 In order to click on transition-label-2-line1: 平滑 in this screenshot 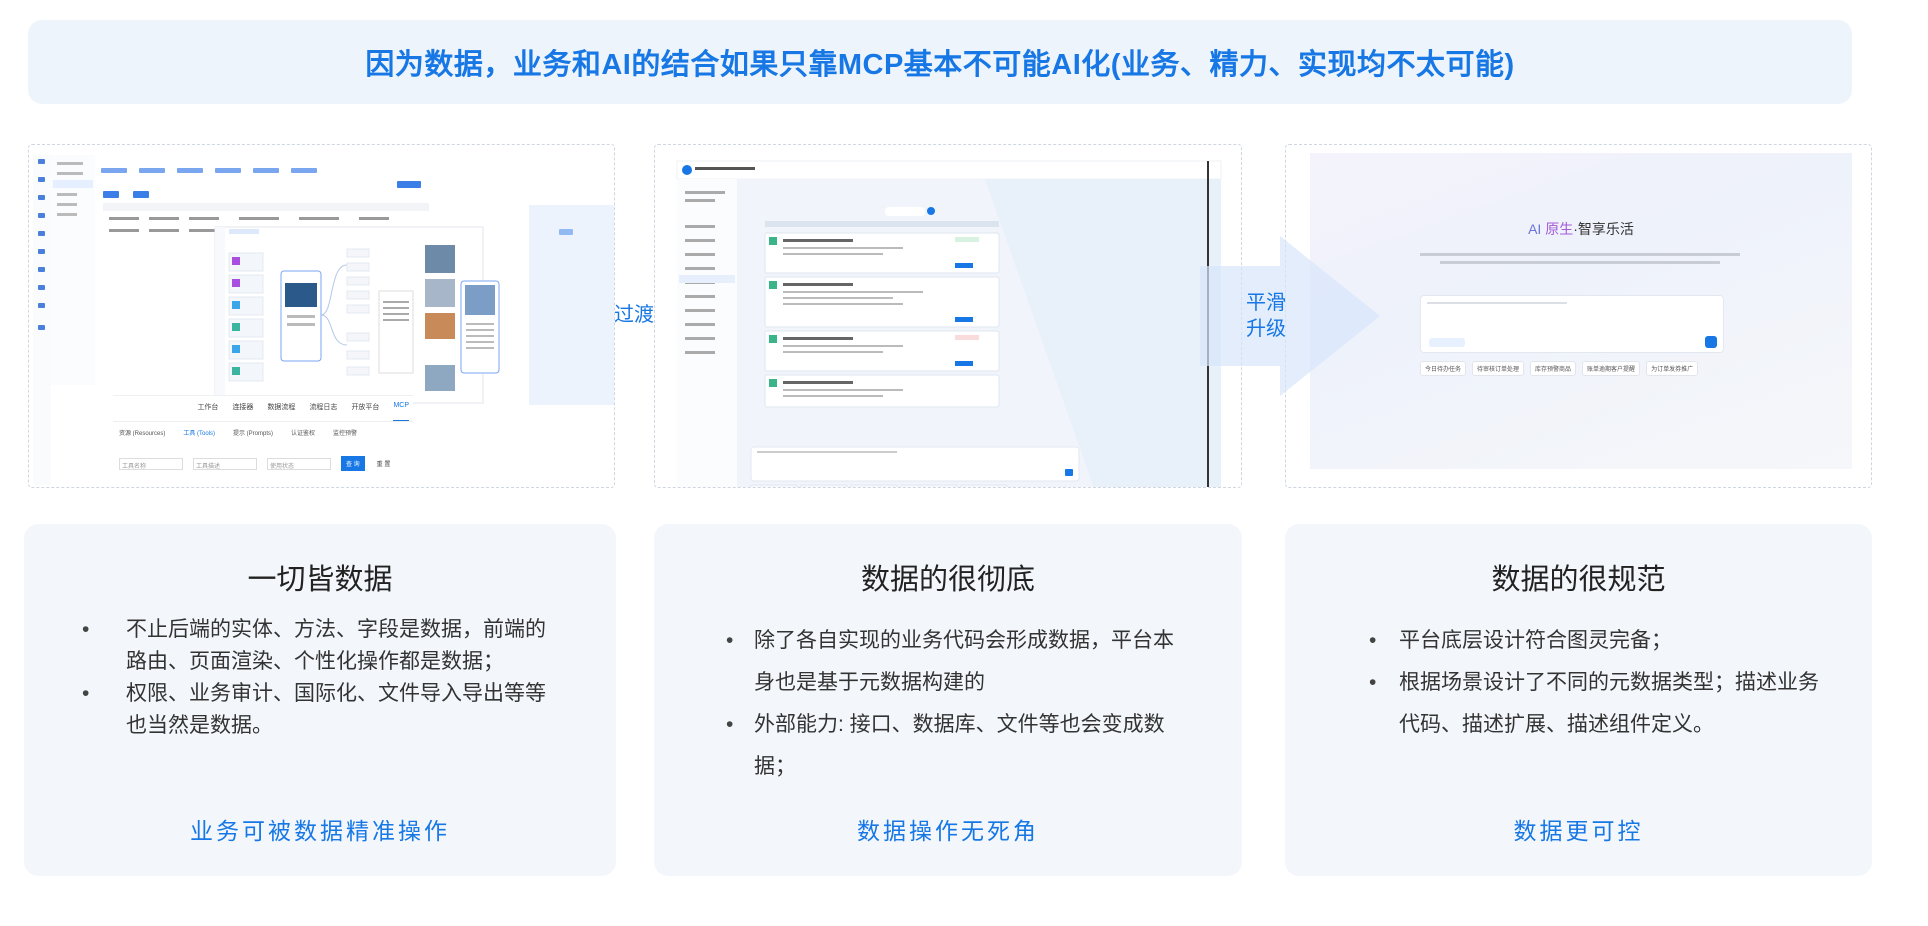, I will do `click(1266, 303)`.